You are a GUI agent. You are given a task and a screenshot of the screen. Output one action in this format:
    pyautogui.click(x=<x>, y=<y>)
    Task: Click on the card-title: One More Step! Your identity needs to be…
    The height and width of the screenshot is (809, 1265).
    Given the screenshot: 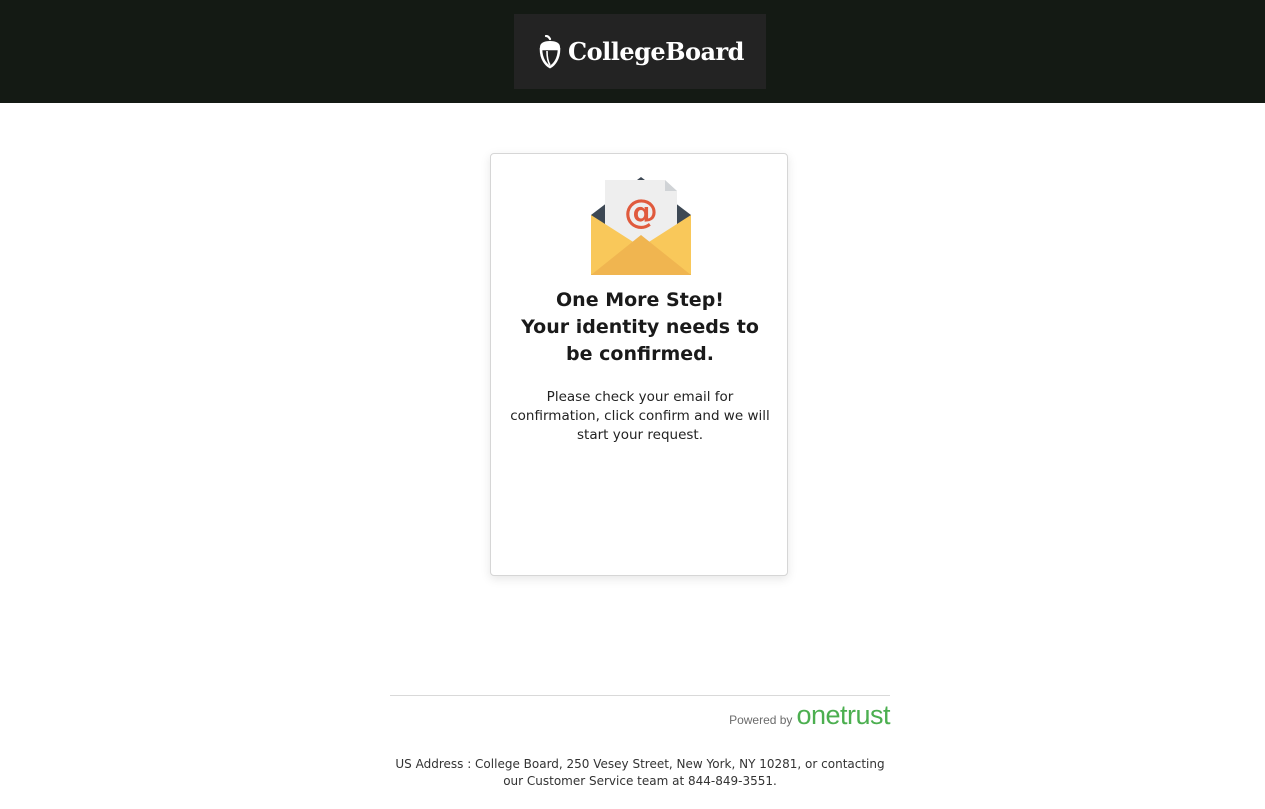 What is the action you would take?
    pyautogui.click(x=640, y=327)
    